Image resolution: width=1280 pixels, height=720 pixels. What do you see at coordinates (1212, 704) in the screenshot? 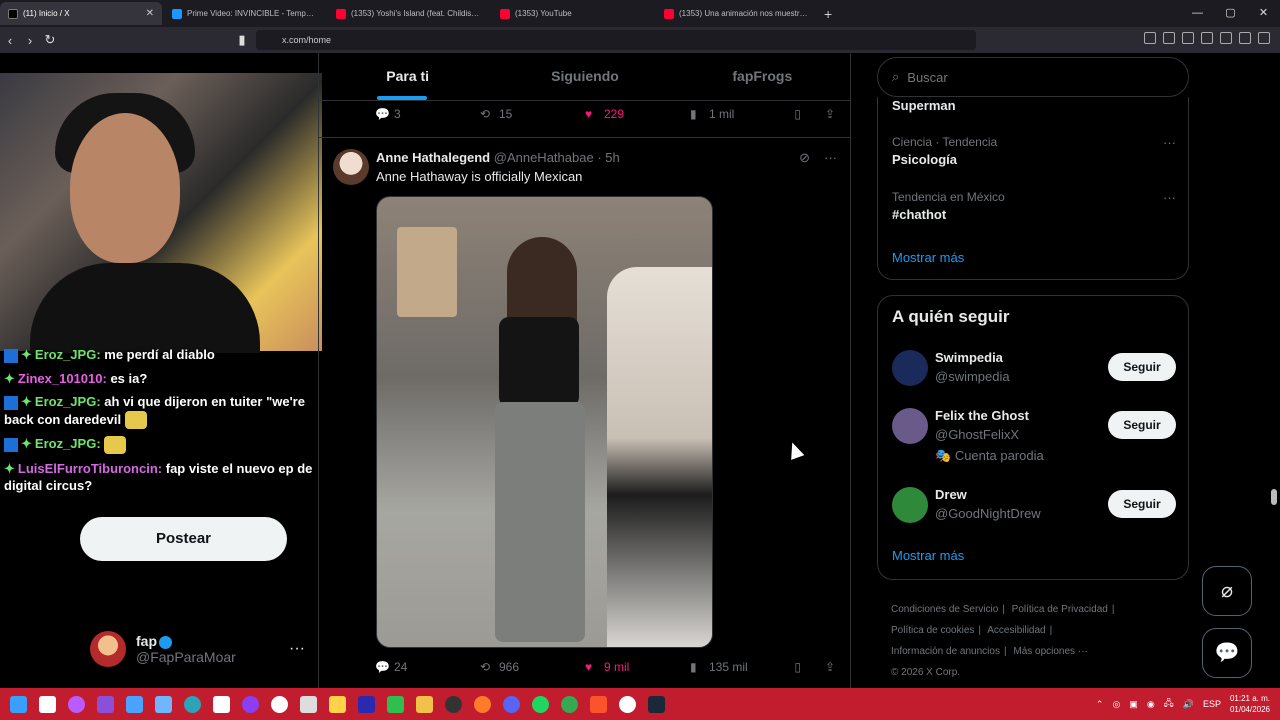
I see `keyboard-language: ESP` at bounding box center [1212, 704].